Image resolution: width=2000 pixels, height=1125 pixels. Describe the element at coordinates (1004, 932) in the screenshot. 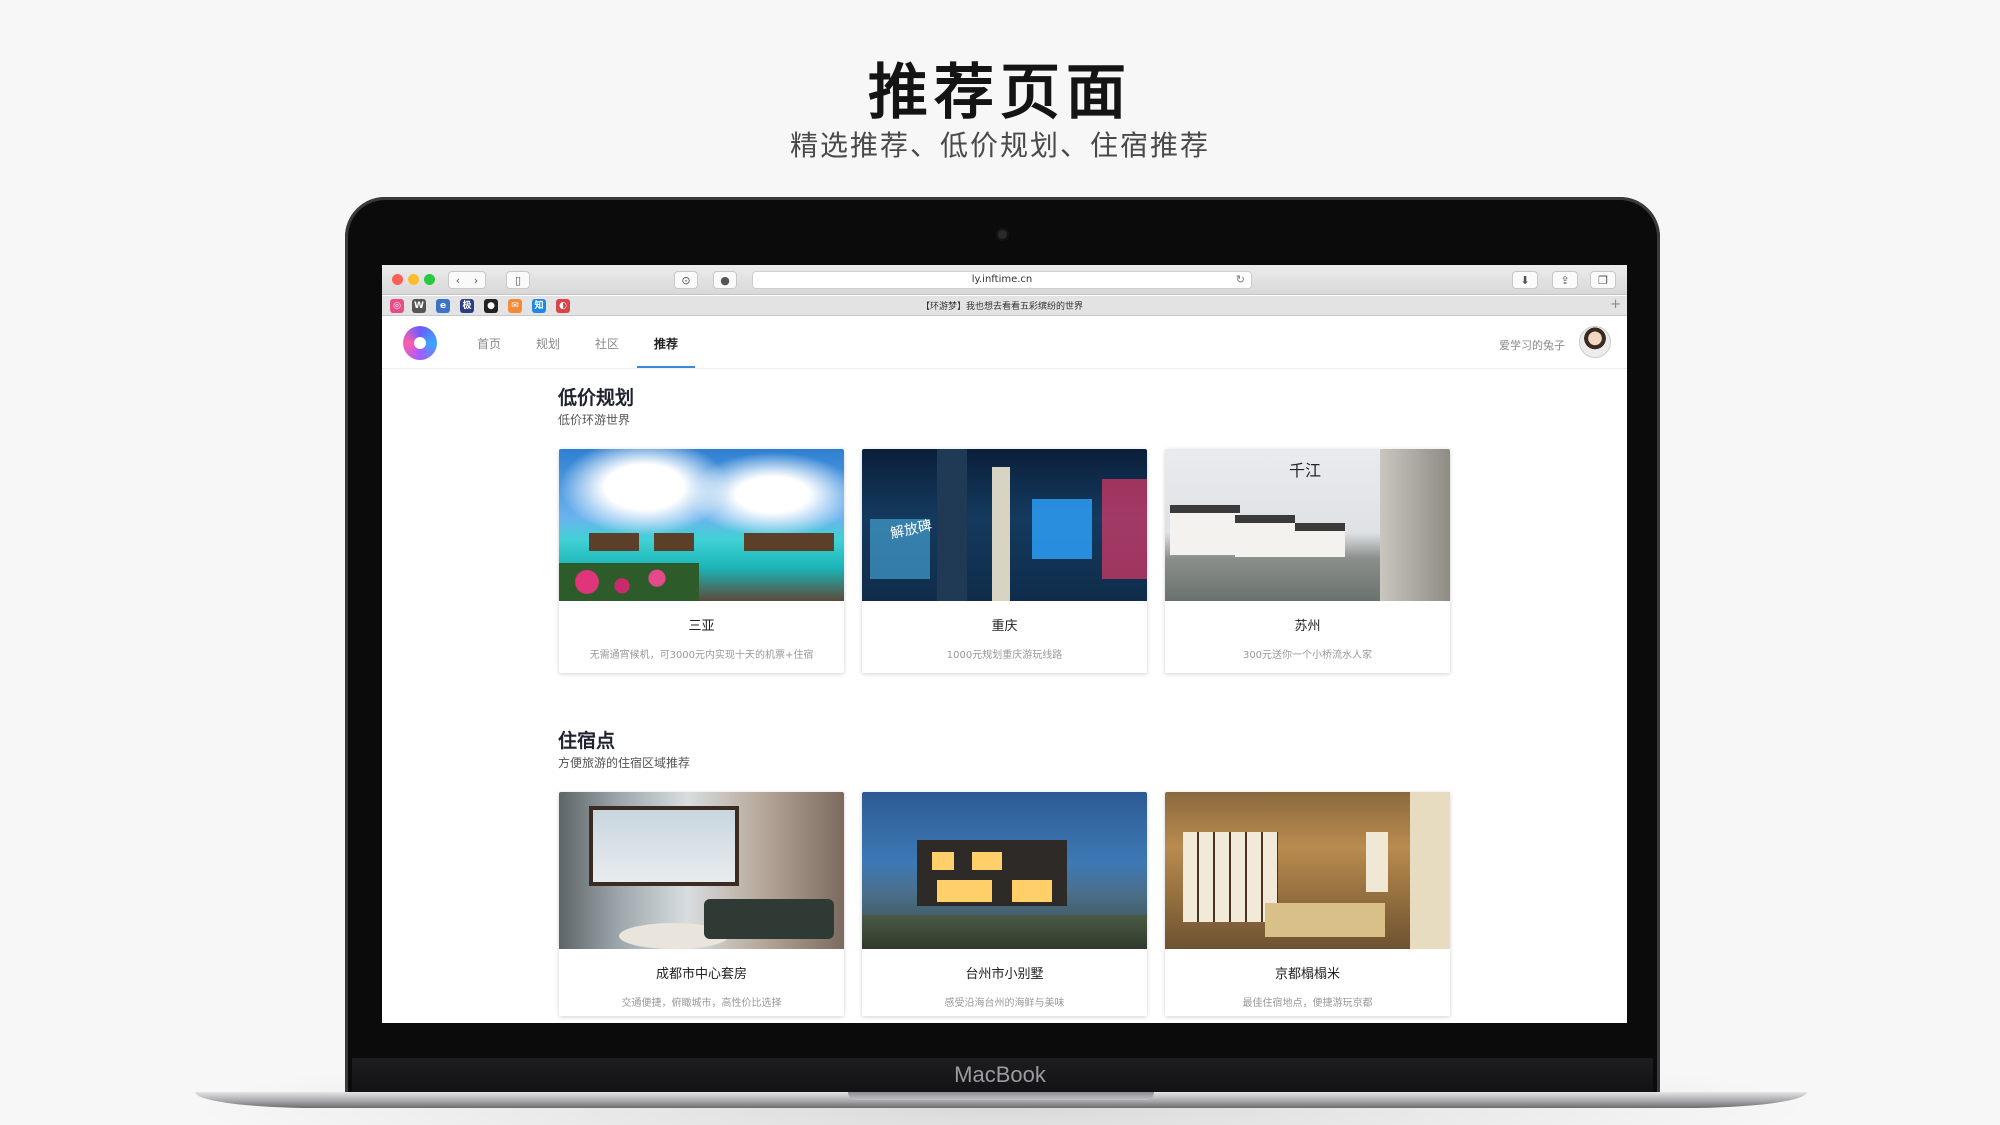

I see `lawn-shape` at that location.